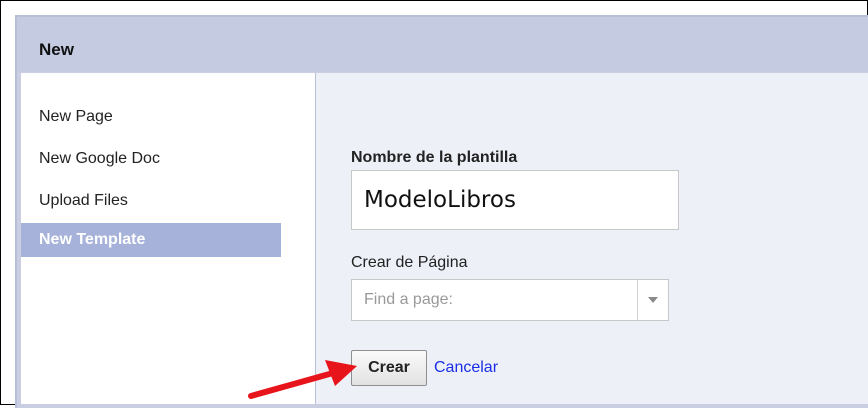 This screenshot has height=408, width=868. I want to click on dialog-title: New, so click(56, 49).